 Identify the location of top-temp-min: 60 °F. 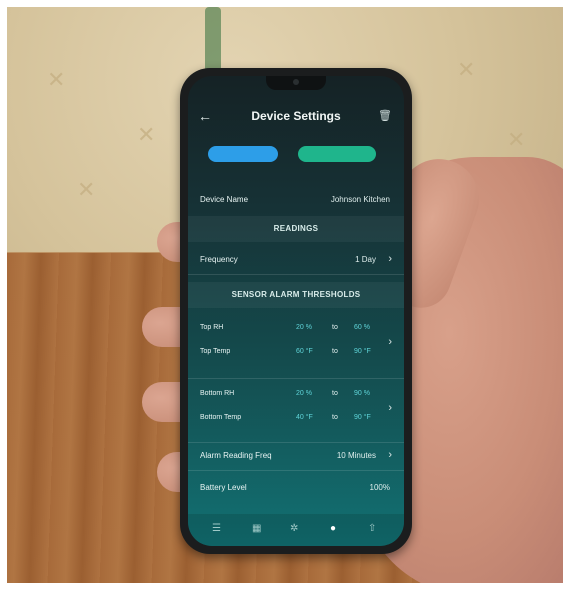
(304, 351).